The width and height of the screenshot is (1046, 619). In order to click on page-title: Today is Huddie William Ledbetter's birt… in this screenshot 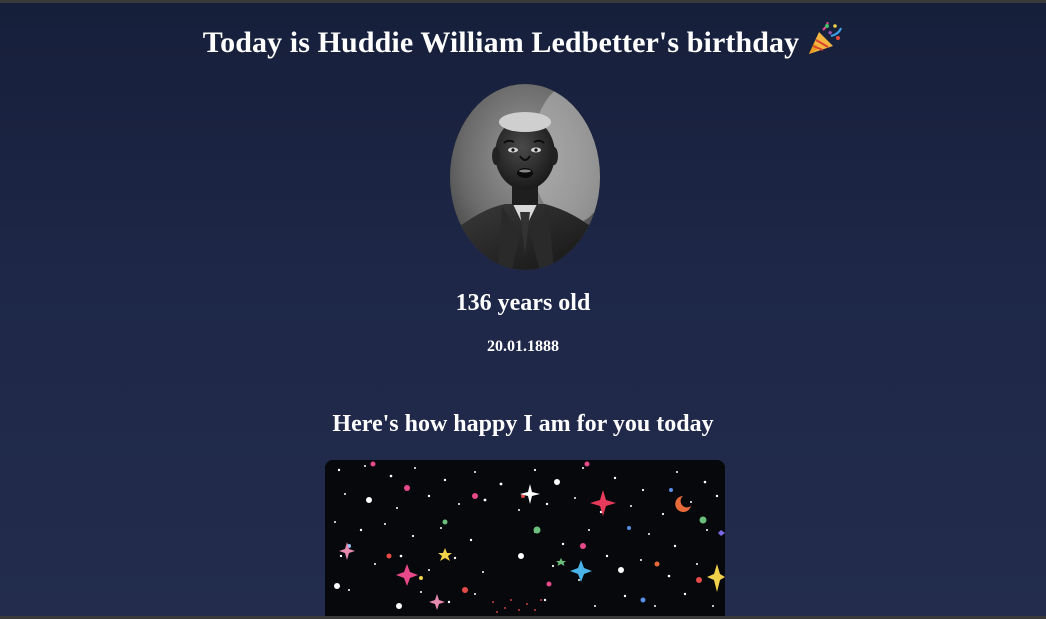, I will do `click(523, 45)`.